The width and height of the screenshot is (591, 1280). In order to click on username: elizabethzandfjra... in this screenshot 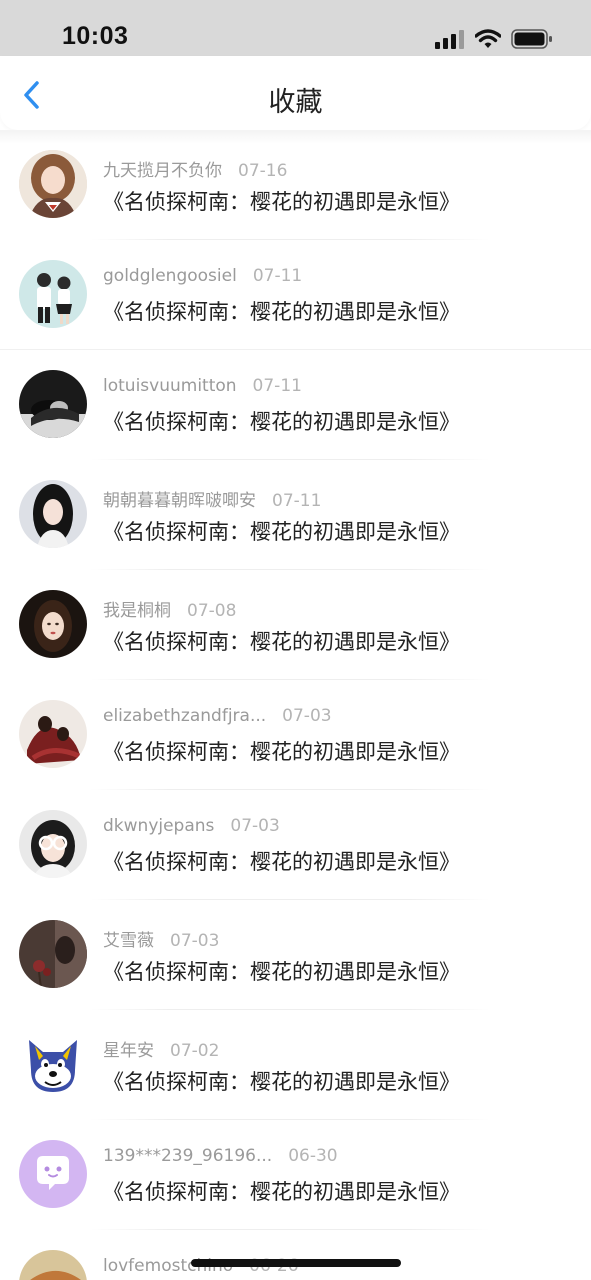, I will do `click(185, 716)`.